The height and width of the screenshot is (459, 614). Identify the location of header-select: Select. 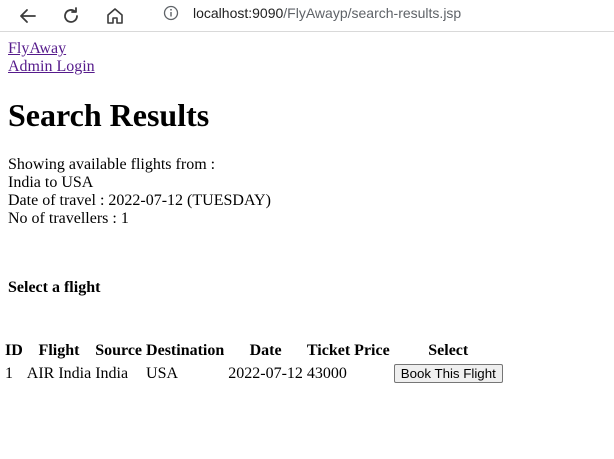
(448, 350).